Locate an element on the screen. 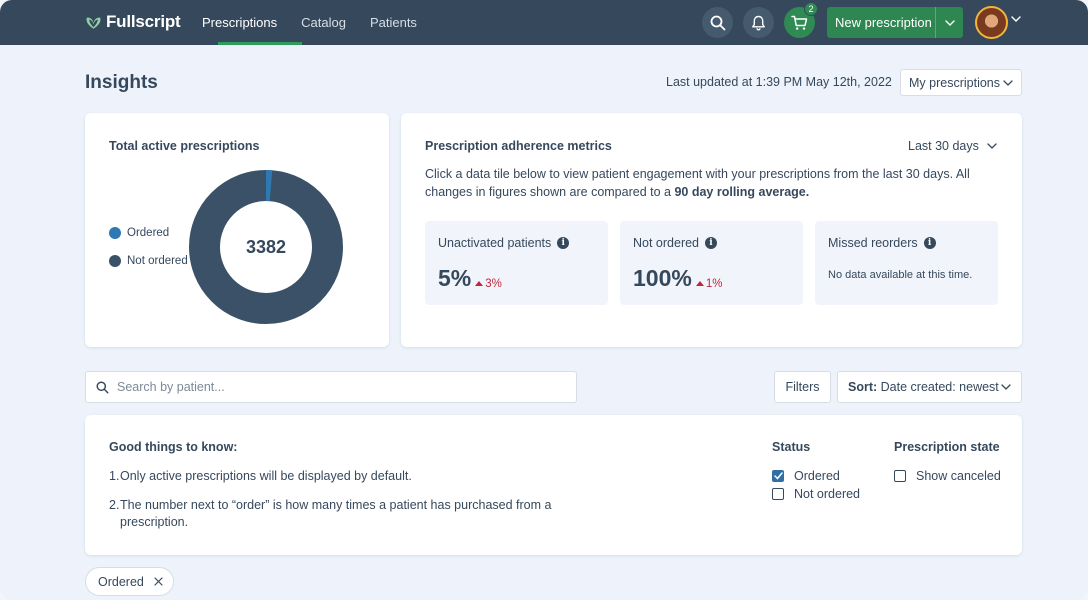 The image size is (1088, 600). legend-dot-ordered is located at coordinates (115, 233).